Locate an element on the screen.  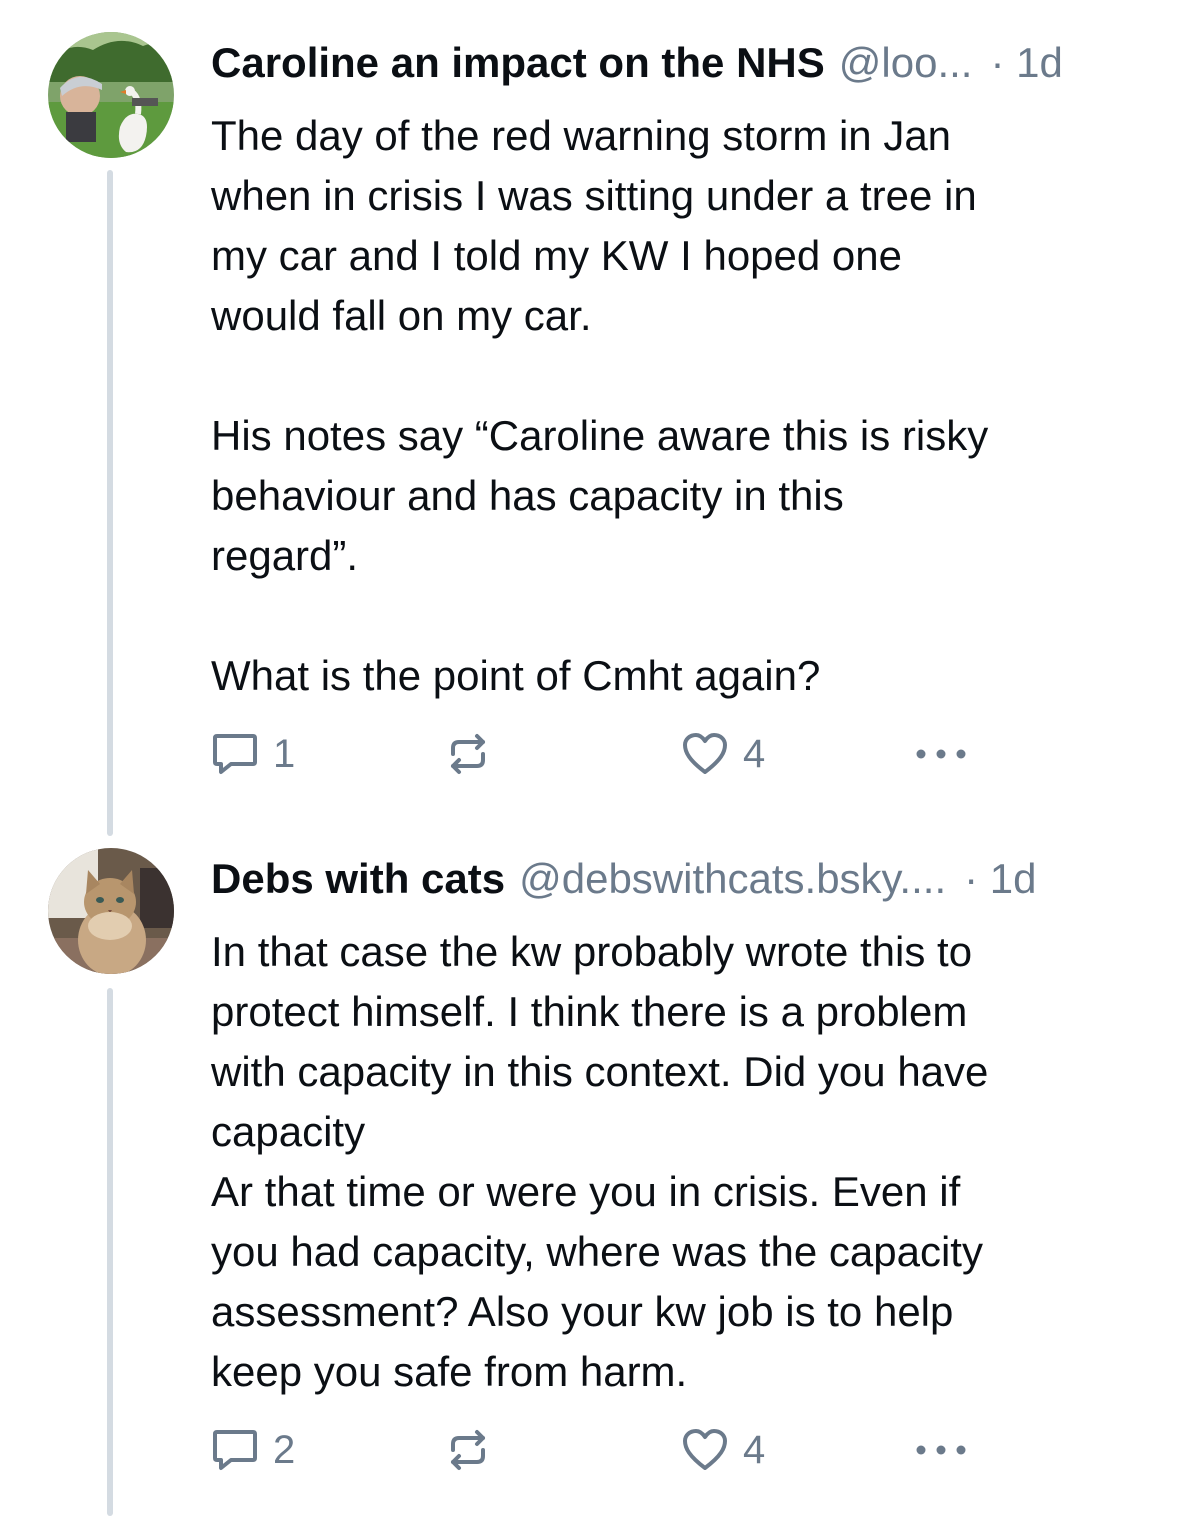
reply-button: 1 is located at coordinates (253, 754).